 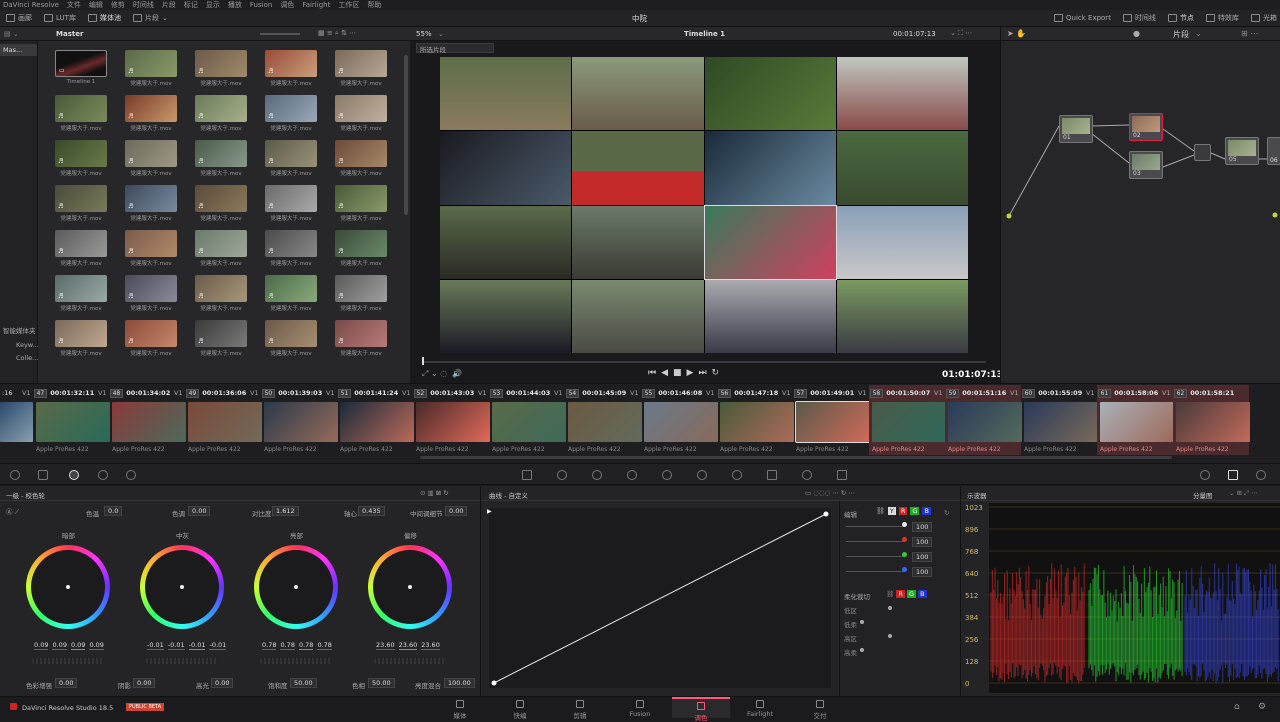 I want to click on timeline-button: 时间线, so click(x=1139, y=18).